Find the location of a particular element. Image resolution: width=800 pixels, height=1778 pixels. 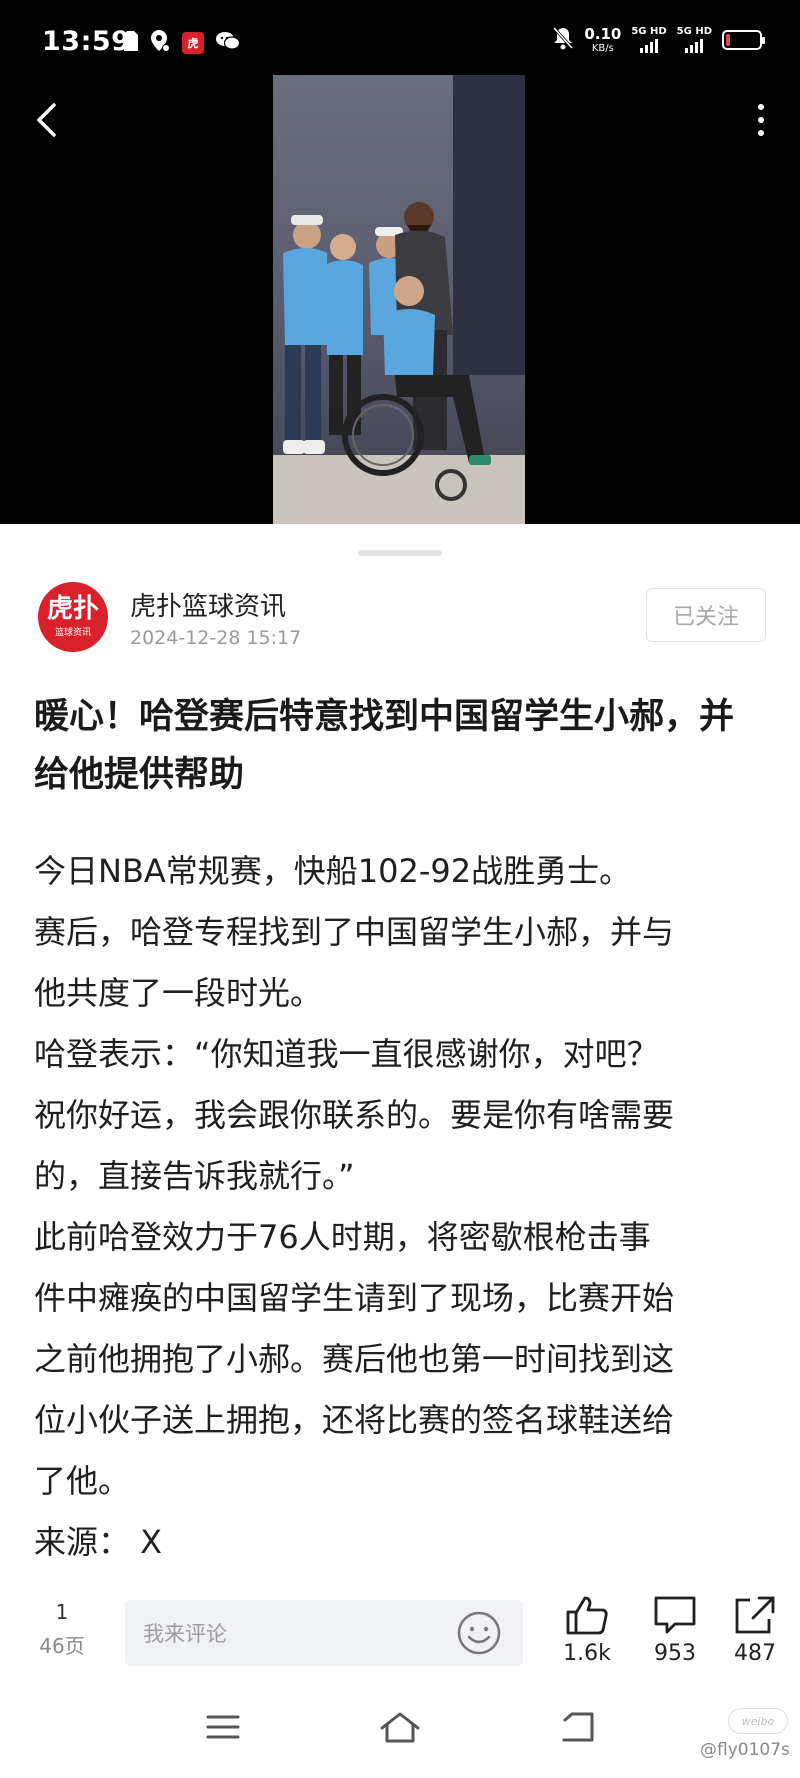

sim2-signal: 5G HD is located at coordinates (694, 40).